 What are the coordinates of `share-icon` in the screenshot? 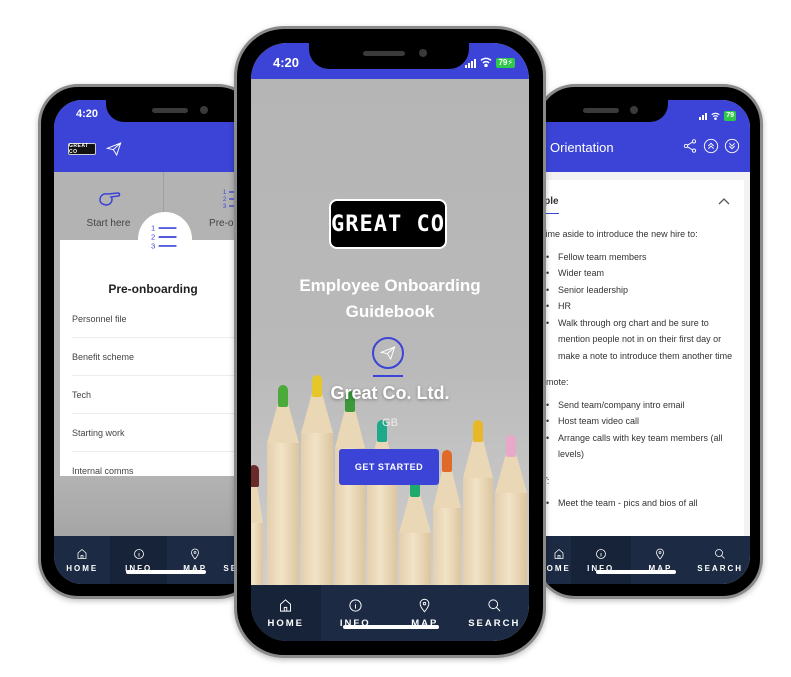 It's located at (690, 148).